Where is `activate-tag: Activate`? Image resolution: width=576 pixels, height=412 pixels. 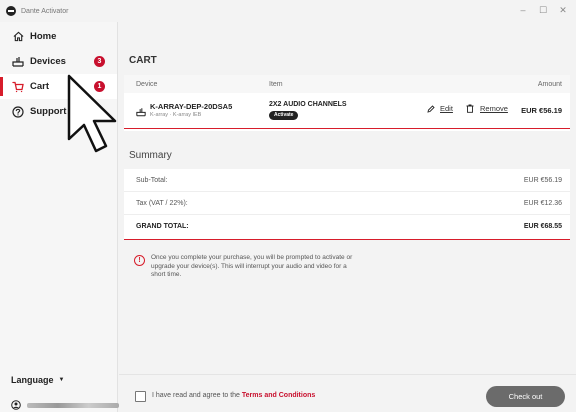
activate-tag: Activate is located at coordinates (284, 115).